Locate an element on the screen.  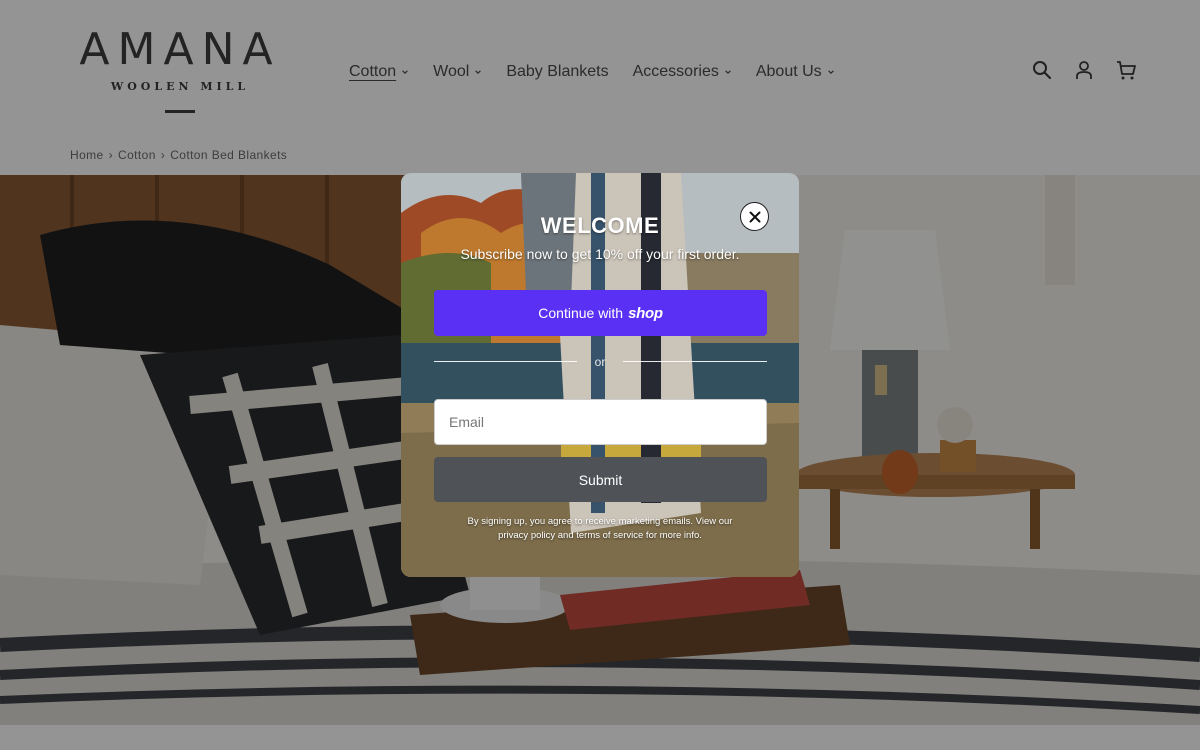
divider-or-text: or is located at coordinates (600, 362).